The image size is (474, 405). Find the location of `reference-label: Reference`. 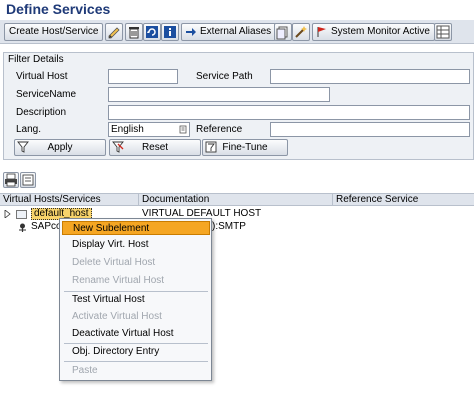

reference-label: Reference is located at coordinates (219, 129).